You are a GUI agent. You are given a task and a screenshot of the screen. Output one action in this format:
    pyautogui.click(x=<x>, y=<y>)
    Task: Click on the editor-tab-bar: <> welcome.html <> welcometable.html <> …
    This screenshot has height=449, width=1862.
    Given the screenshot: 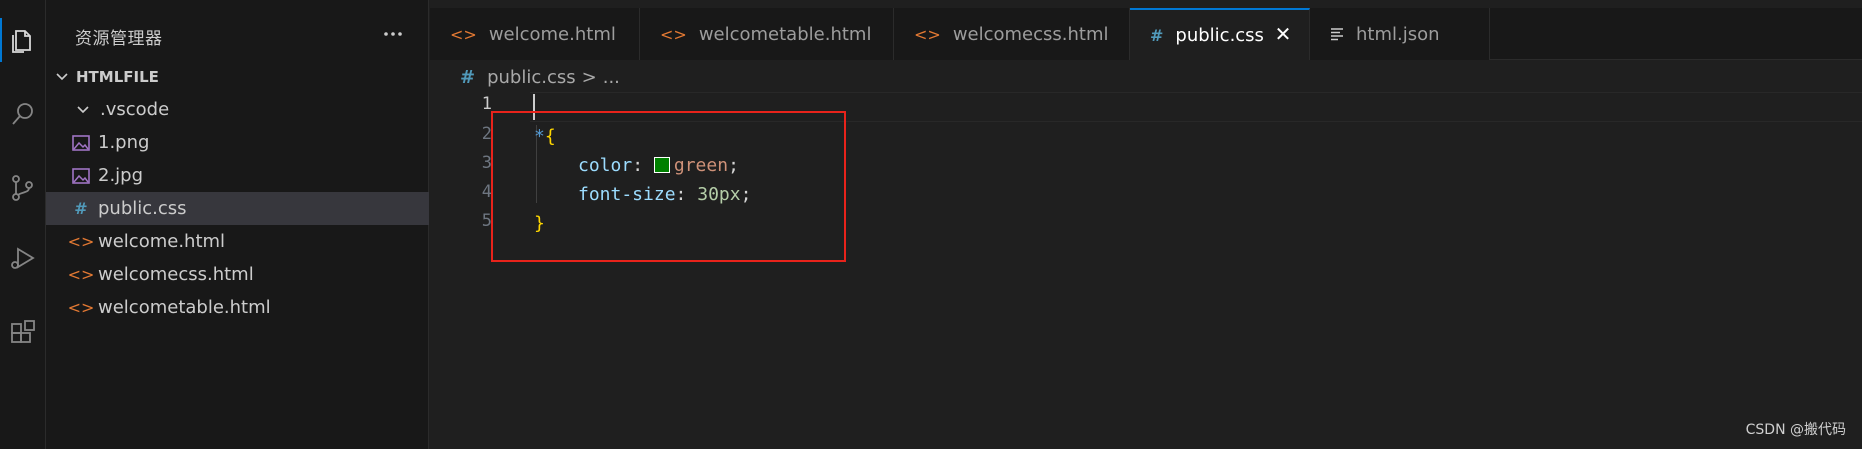 What is the action you would take?
    pyautogui.click(x=1146, y=34)
    